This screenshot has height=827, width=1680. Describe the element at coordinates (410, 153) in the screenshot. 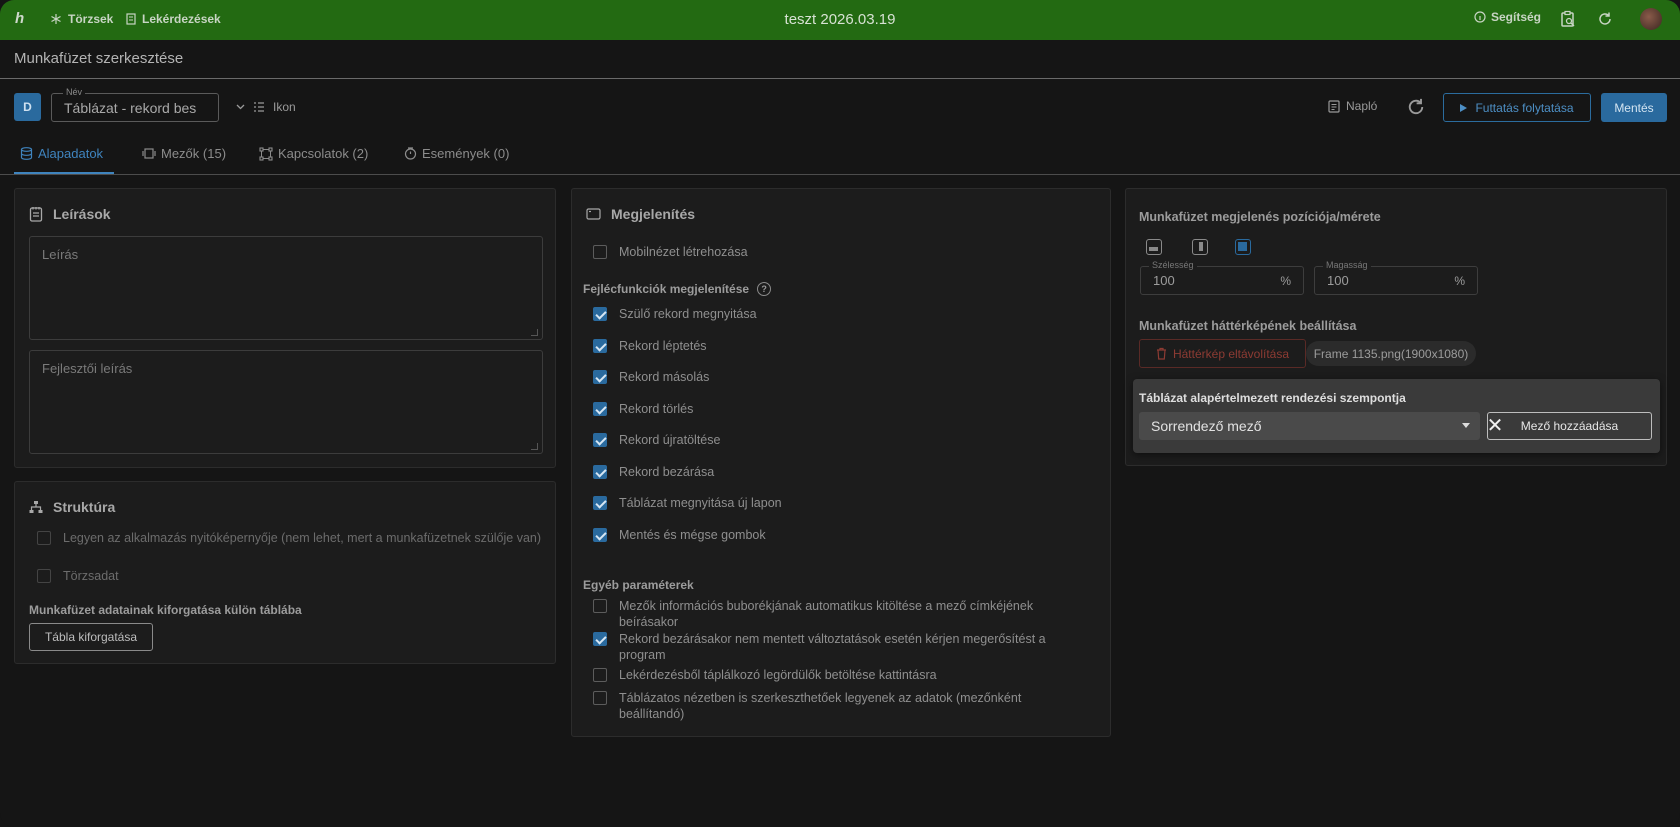

I see `timer-icon` at that location.